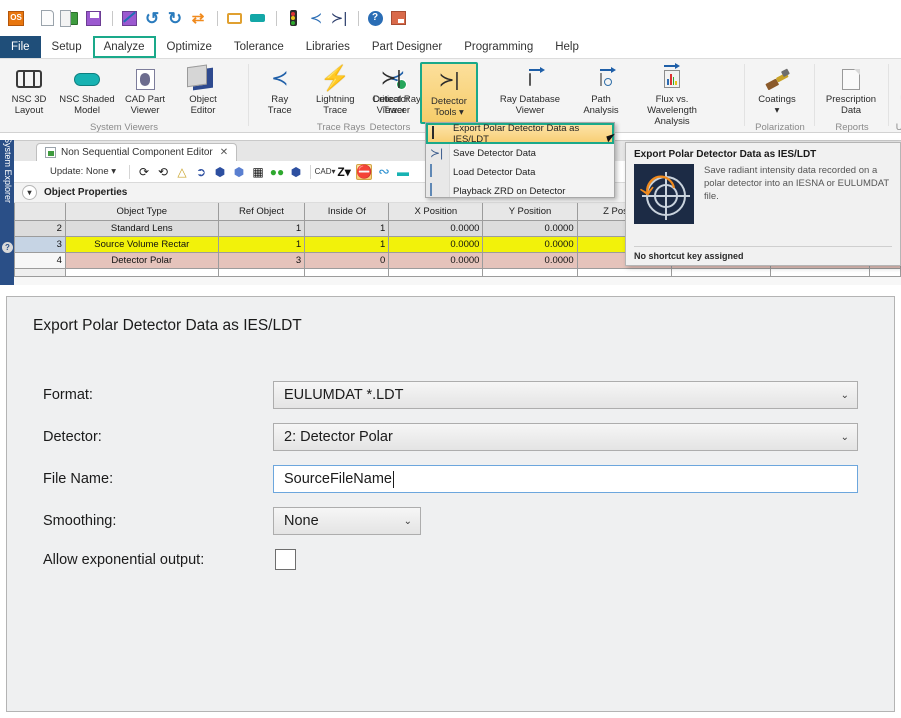  I want to click on path-analysis-button: Path Analysis, so click(601, 89).